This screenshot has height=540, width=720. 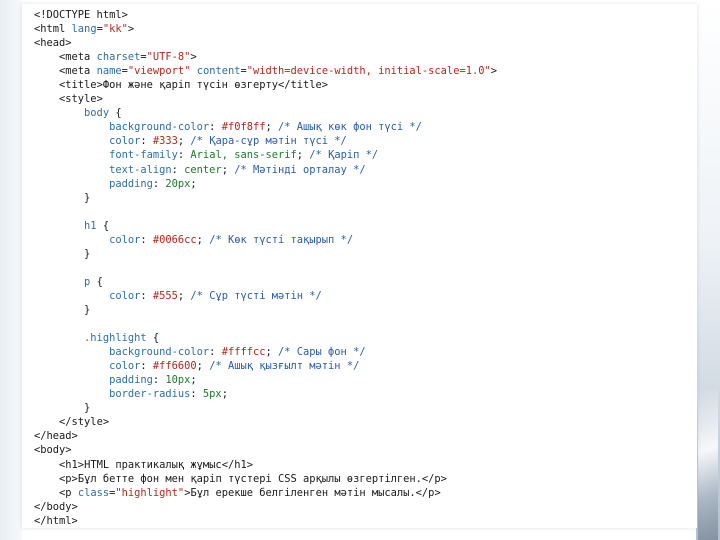 I want to click on code-line-highlight-selector: .highlight {, so click(x=122, y=338).